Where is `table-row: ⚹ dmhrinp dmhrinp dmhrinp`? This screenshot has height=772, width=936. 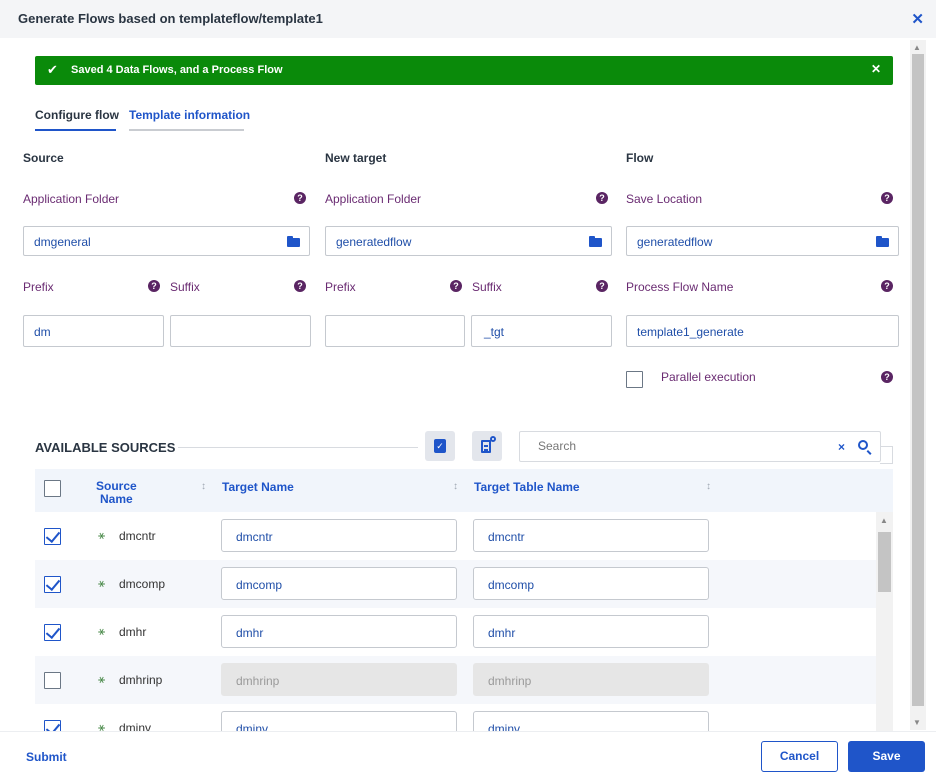
table-row: ⚹ dmhrinp dmhrinp dmhrinp is located at coordinates (455, 680).